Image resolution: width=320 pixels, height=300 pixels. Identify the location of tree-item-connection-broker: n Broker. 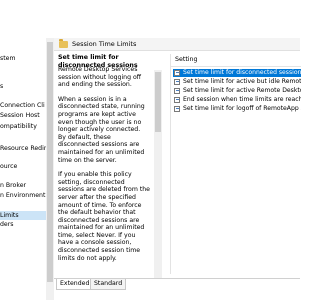
(23, 185).